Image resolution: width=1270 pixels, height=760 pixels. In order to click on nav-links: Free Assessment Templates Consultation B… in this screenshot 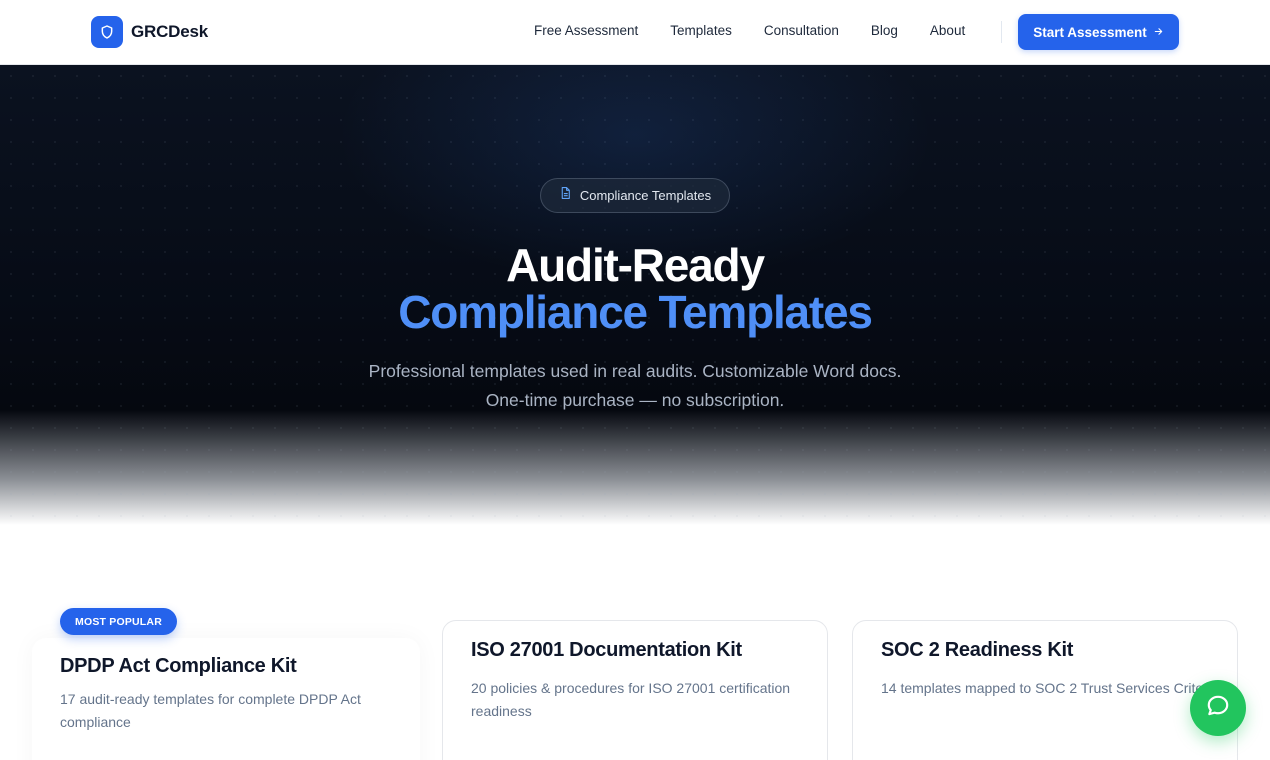, I will do `click(749, 30)`.